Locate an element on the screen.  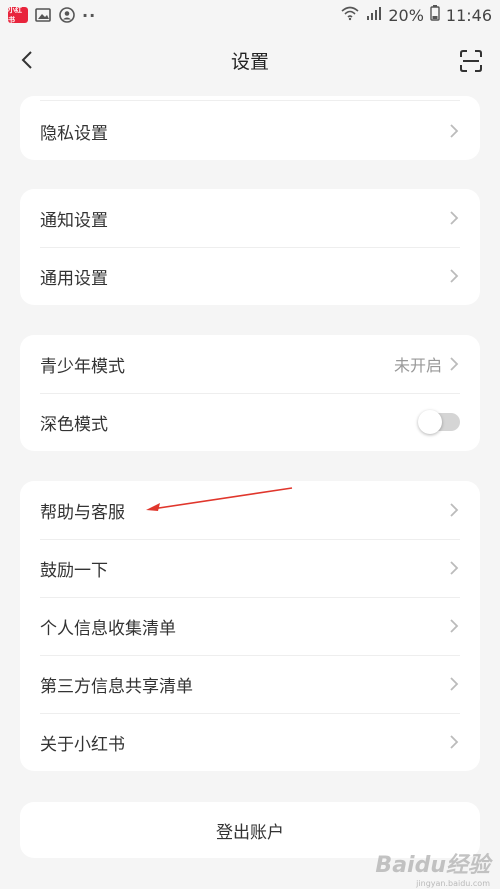
row-label: 鼓励一下 is located at coordinates (74, 570).